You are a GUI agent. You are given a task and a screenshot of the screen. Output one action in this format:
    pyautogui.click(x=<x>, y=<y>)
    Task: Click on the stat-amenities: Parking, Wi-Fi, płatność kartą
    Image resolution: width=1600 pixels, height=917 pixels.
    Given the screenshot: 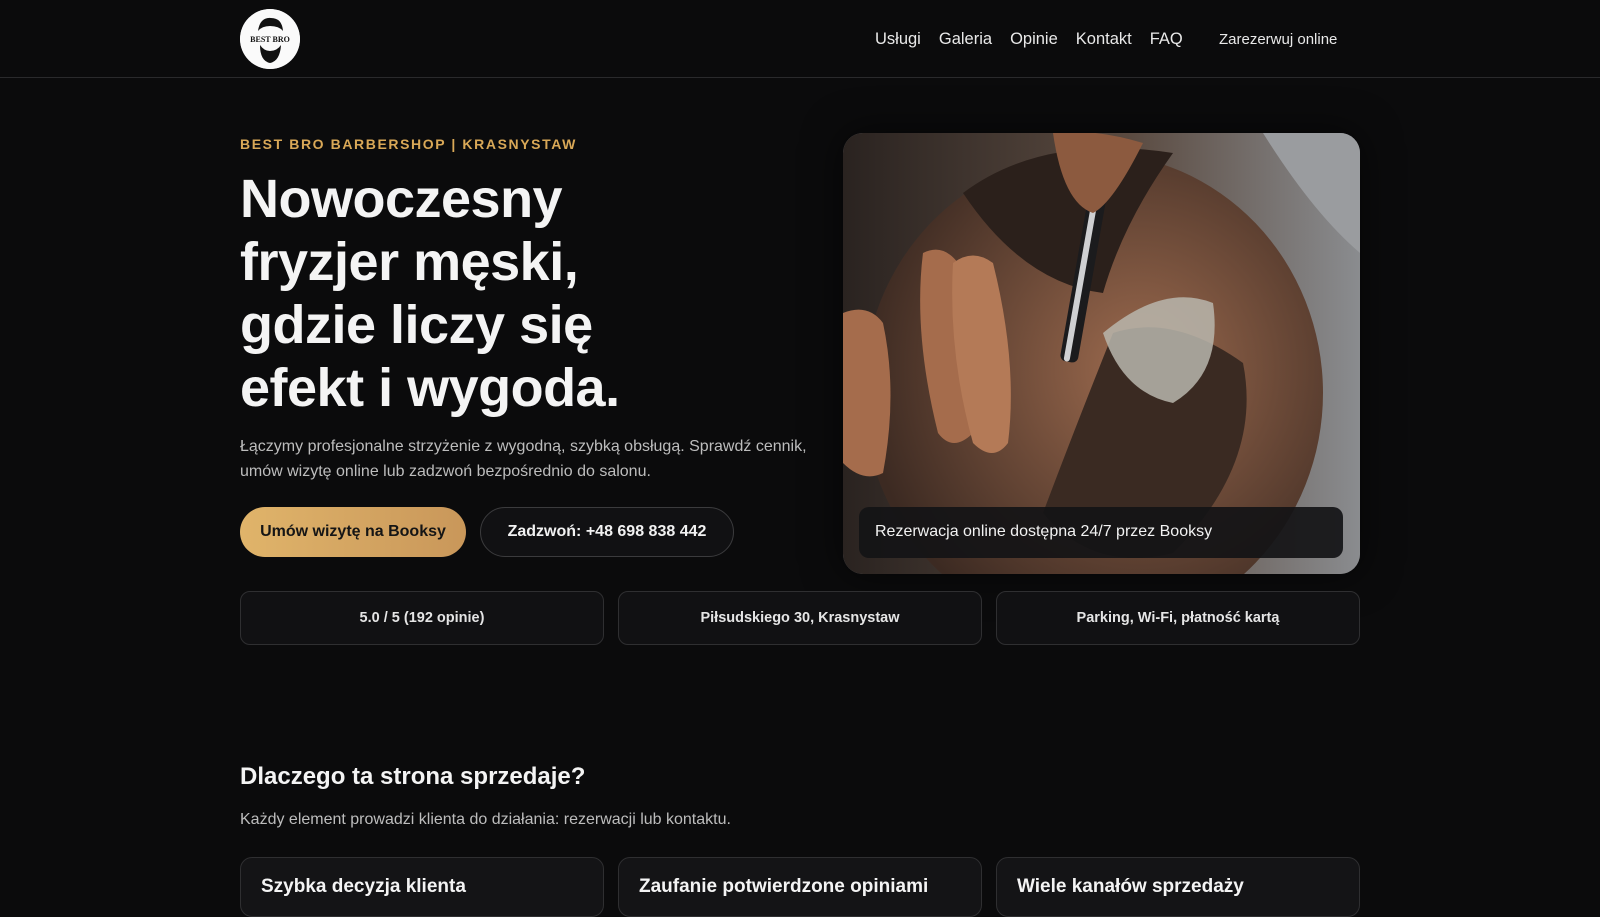 What is the action you would take?
    pyautogui.click(x=1178, y=618)
    